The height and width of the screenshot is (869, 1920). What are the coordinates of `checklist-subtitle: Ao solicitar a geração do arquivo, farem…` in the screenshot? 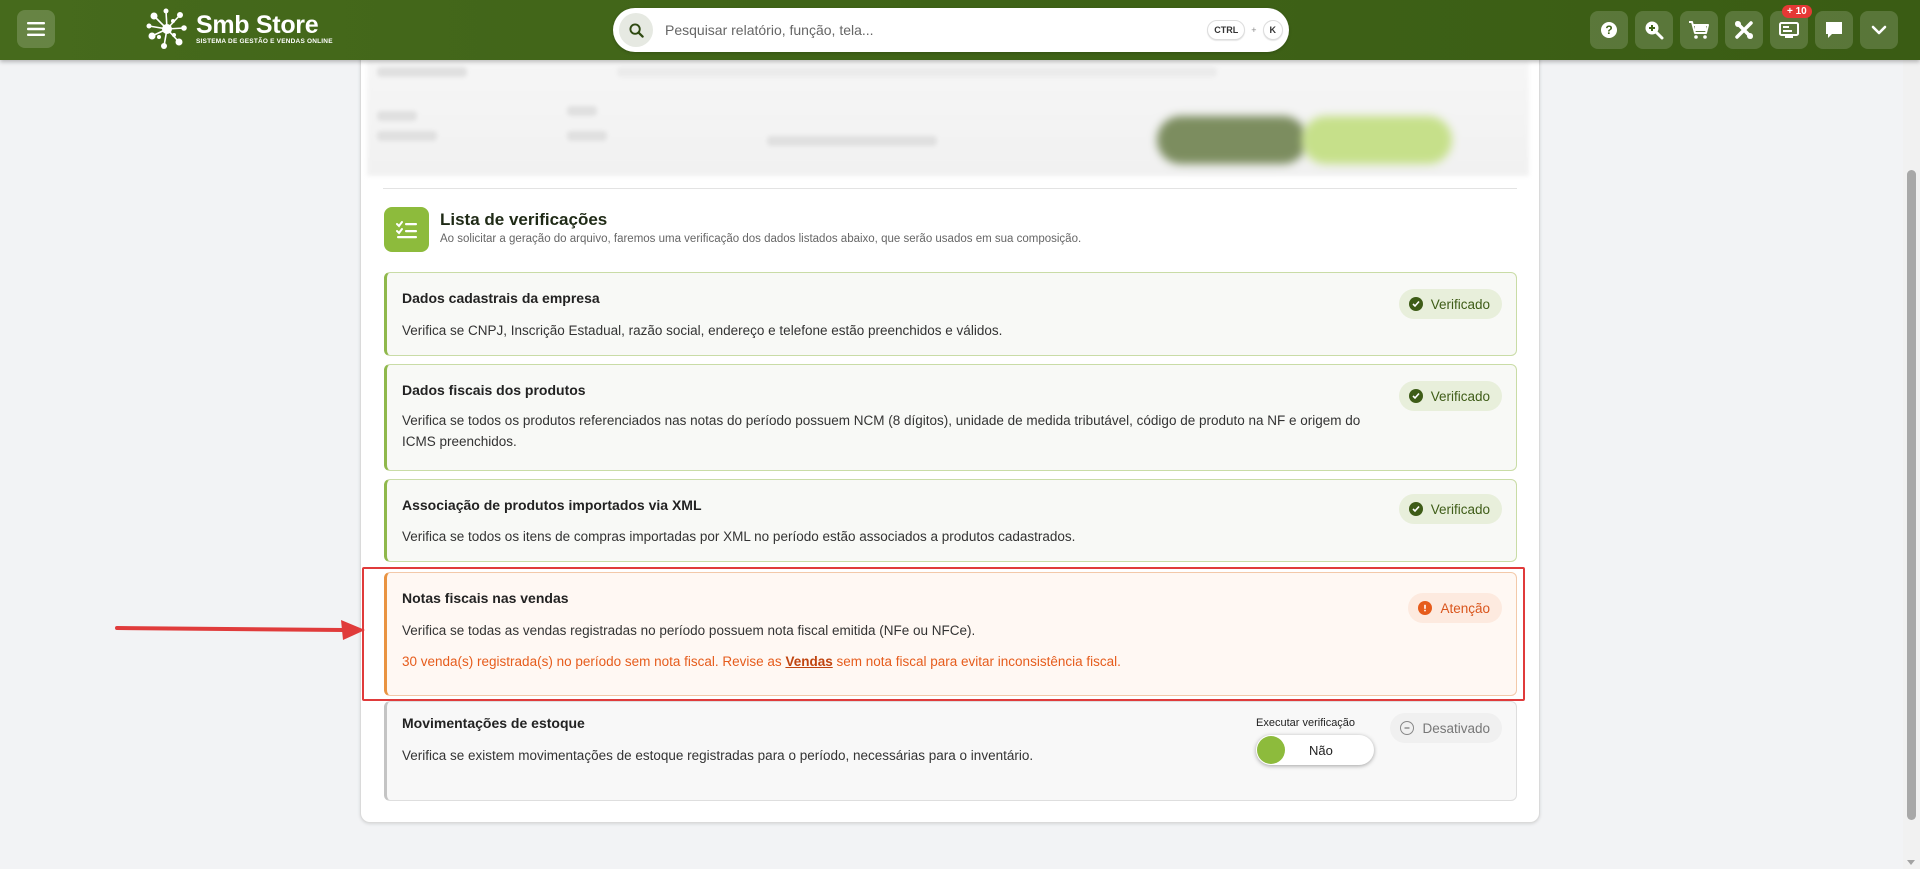 It's located at (761, 239).